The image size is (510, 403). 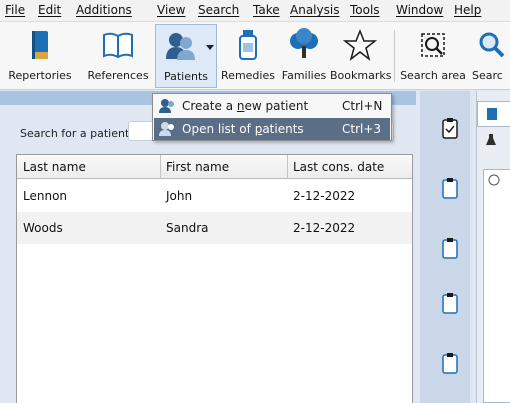 I want to click on remedy-jar-icon, so click(x=248, y=45).